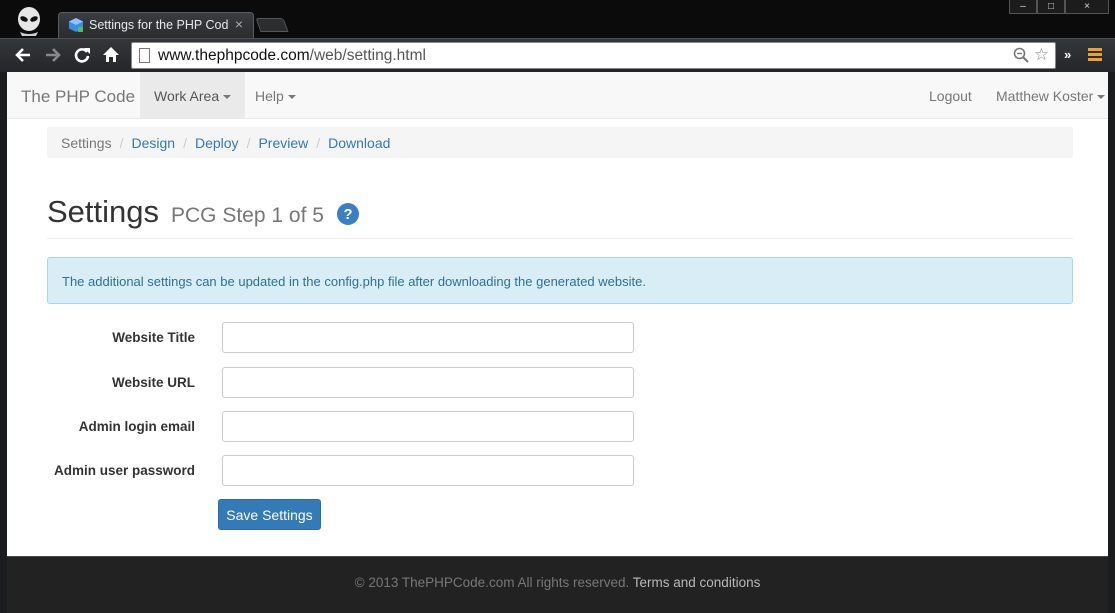  I want to click on breadcrumb-deploy: Deploy, so click(217, 143).